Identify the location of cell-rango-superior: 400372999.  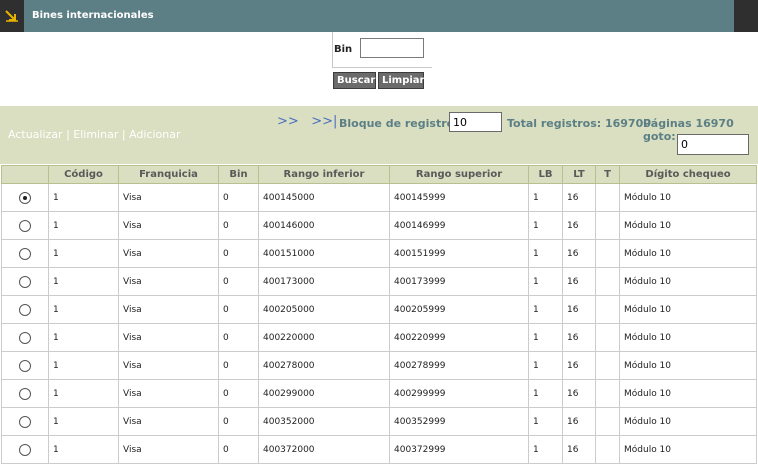
(459, 449).